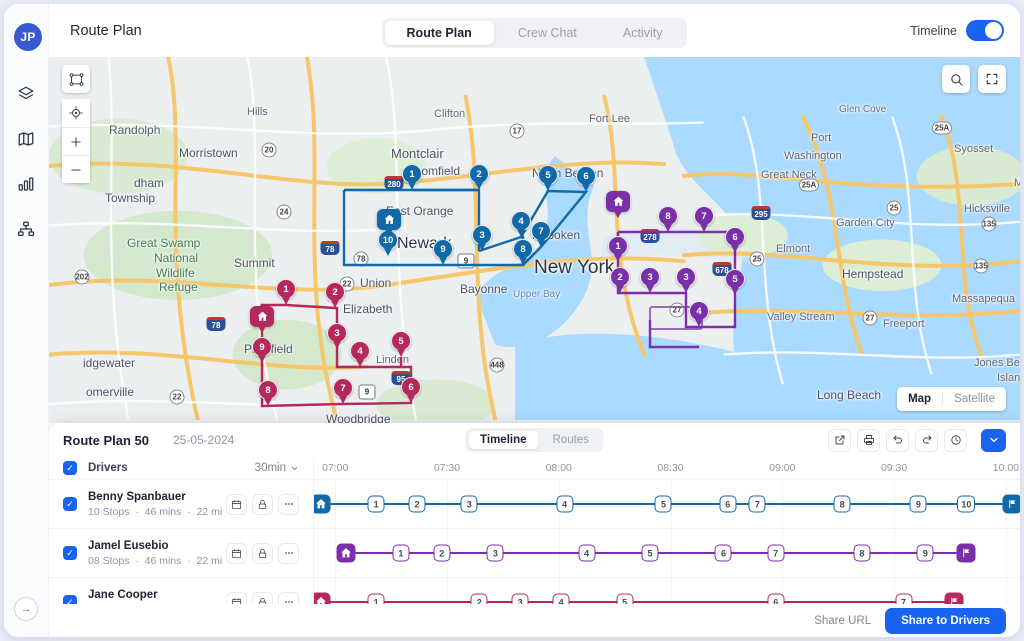 The width and height of the screenshot is (1024, 641). What do you see at coordinates (439, 33) in the screenshot?
I see `tab-route-plan: Route Plan` at bounding box center [439, 33].